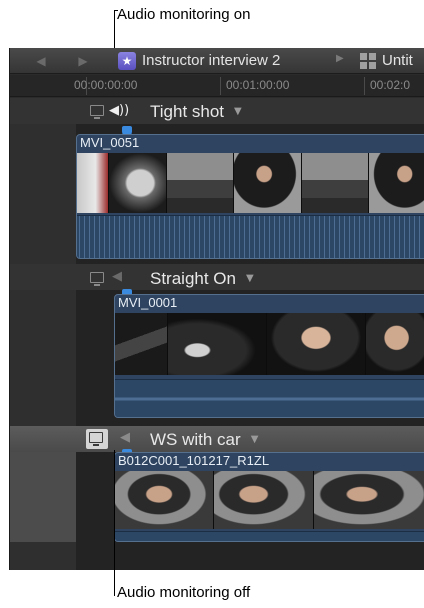  I want to click on back-button: ◀, so click(41, 61).